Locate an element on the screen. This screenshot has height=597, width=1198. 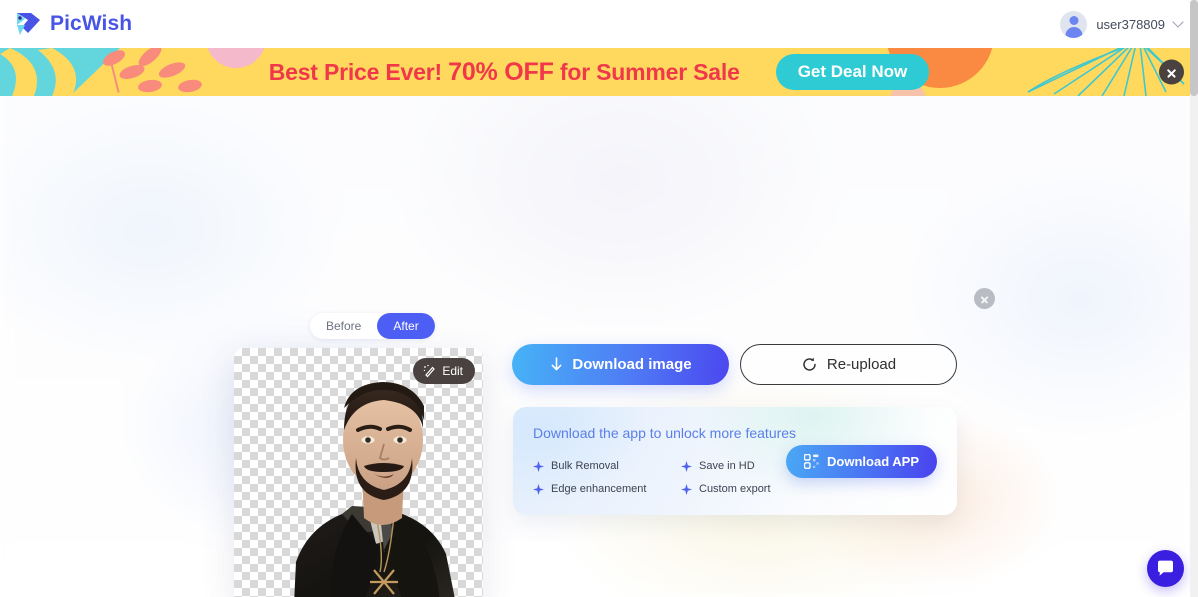
chat-bubble-icon is located at coordinates (1165, 568).